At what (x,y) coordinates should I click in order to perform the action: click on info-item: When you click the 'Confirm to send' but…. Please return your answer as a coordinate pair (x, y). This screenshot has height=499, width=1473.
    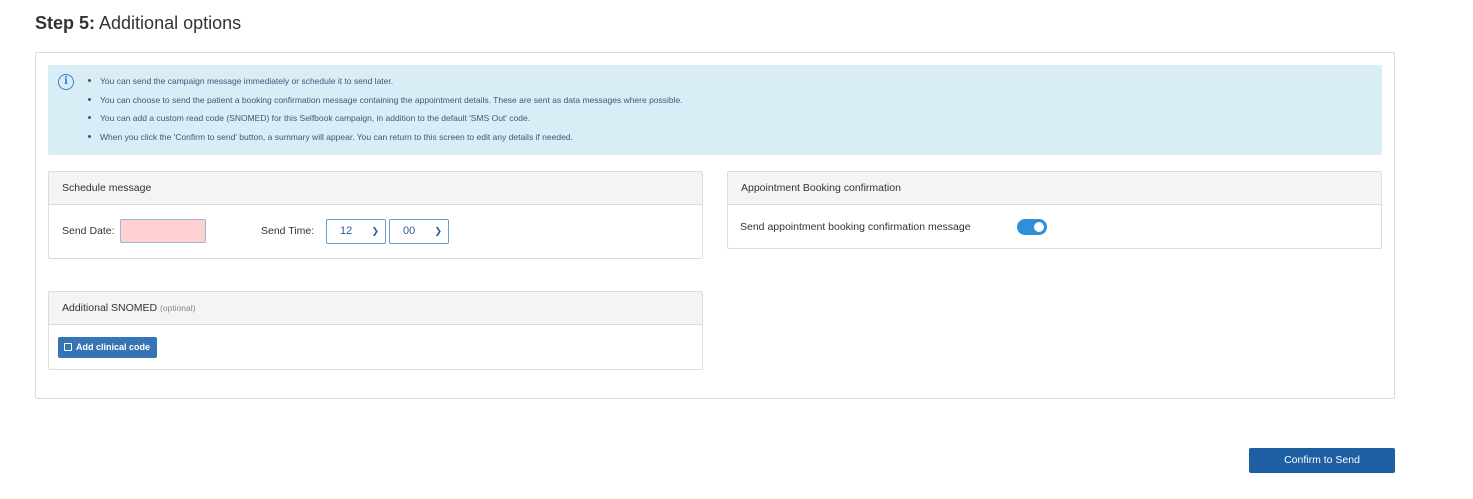
    Looking at the image, I should click on (384, 140).